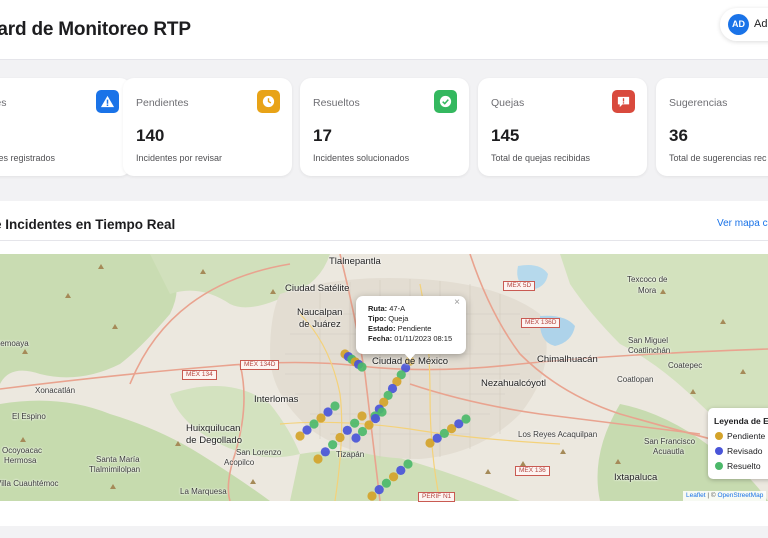 Image resolution: width=768 pixels, height=538 pixels. Describe the element at coordinates (508, 103) in the screenshot. I see `card-title: Quejas` at that location.